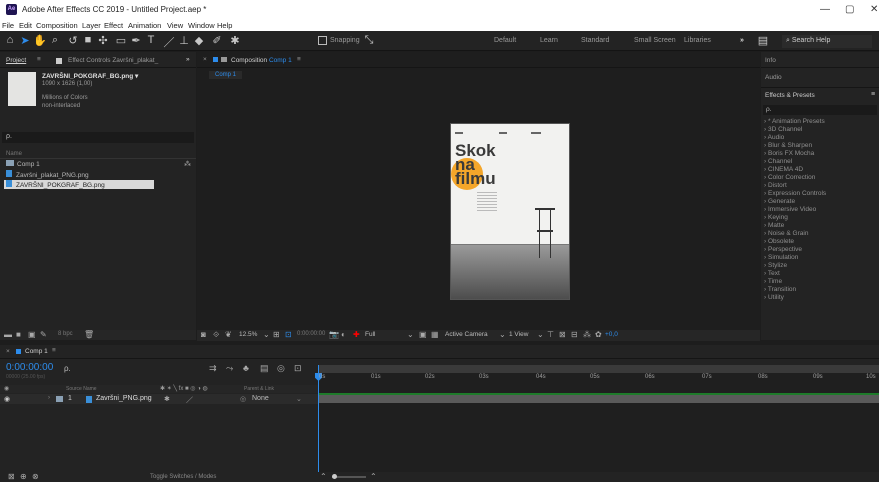  What do you see at coordinates (783, 129) in the screenshot?
I see `effect-category-item: › 3D Channel` at bounding box center [783, 129].